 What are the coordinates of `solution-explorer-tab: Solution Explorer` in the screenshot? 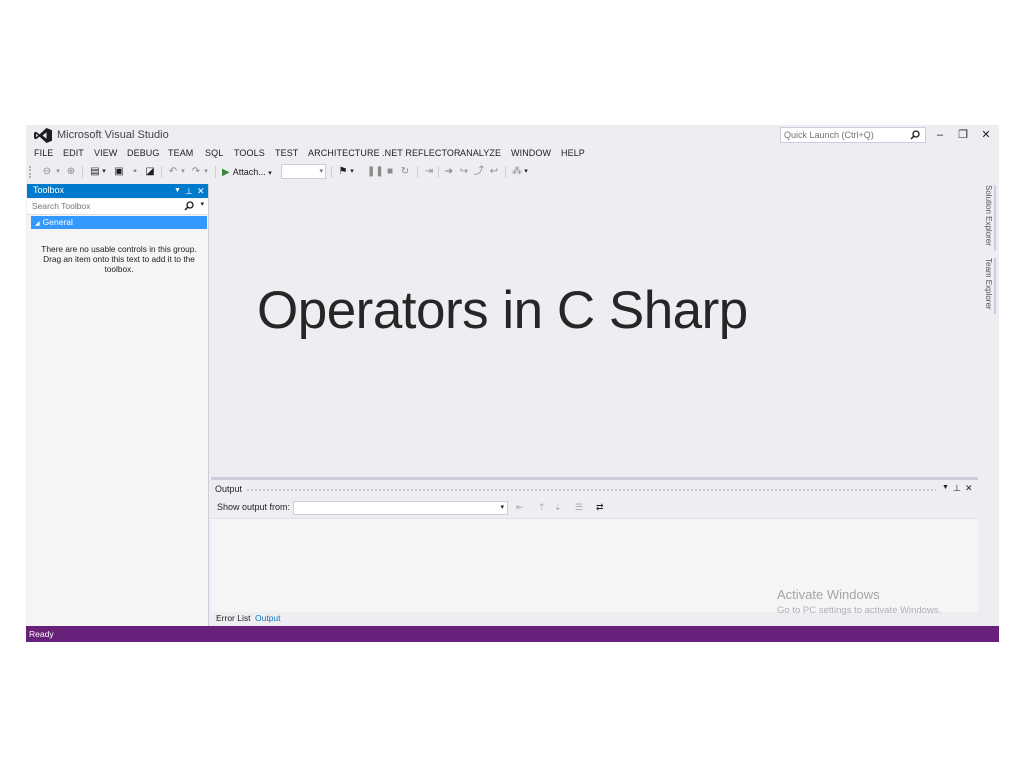 It's located at (987, 215).